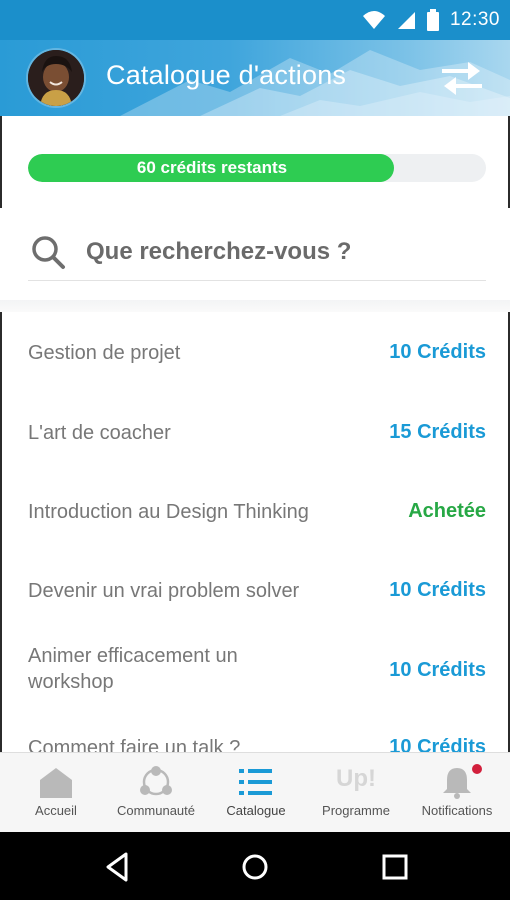 The height and width of the screenshot is (900, 510). What do you see at coordinates (356, 810) in the screenshot?
I see `nav-label: Programme` at bounding box center [356, 810].